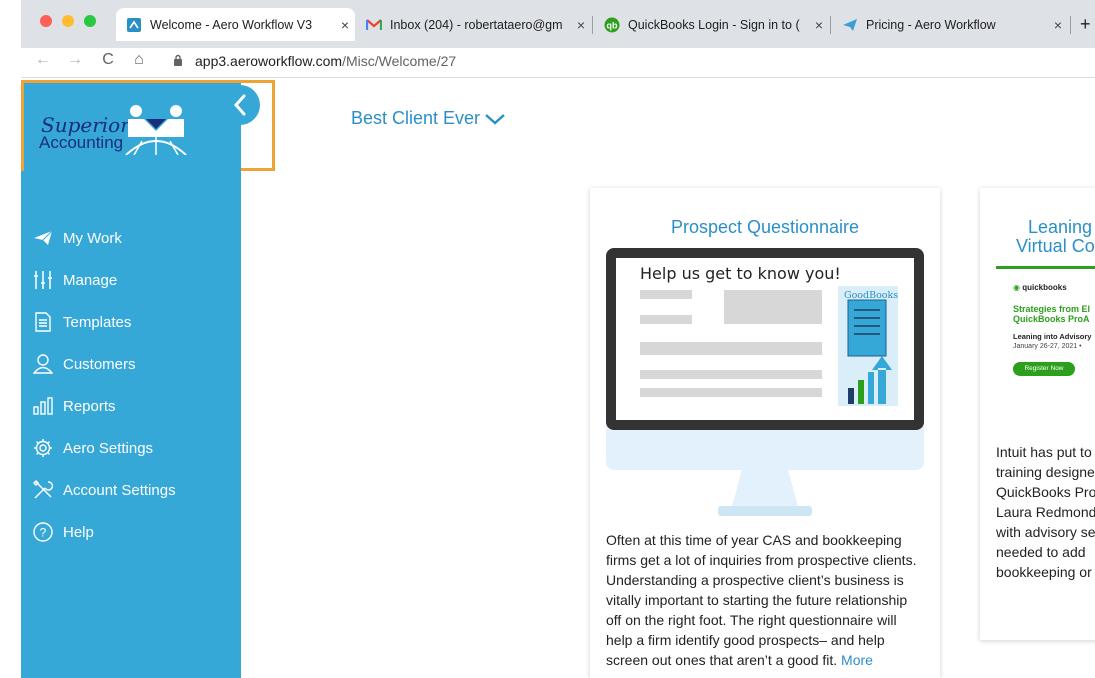 The width and height of the screenshot is (1095, 678). What do you see at coordinates (857, 660) in the screenshot?
I see `more-link: More` at bounding box center [857, 660].